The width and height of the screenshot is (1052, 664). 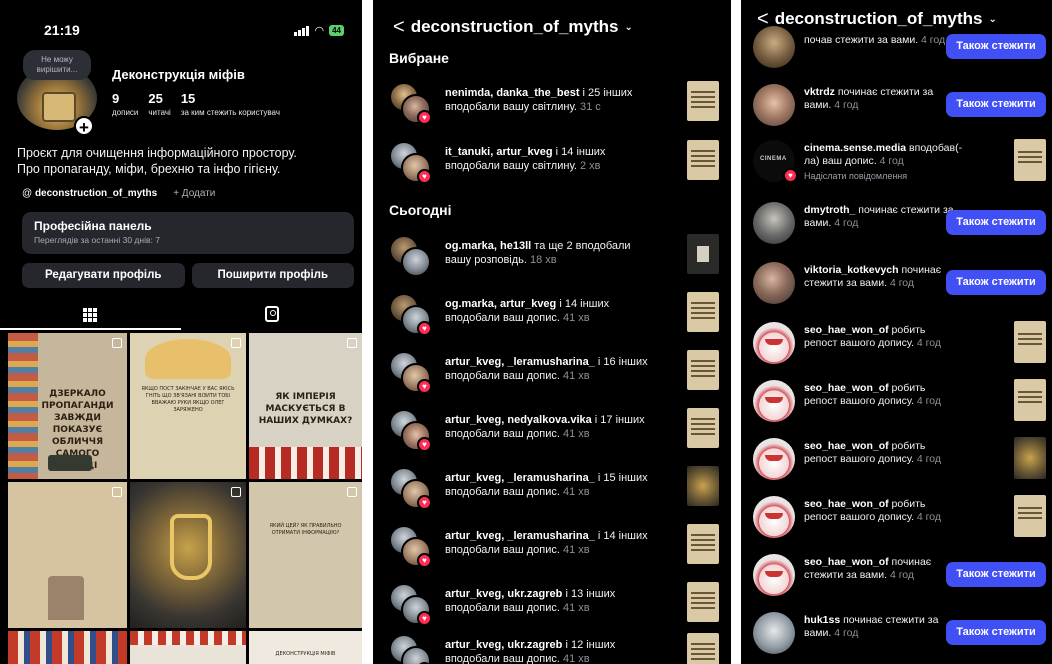 What do you see at coordinates (305, 406) in the screenshot?
I see `post-tile: ЯК ІМПЕРІЯ МАСКУЄТЬСЯ В НАШИХ ДУМКАХ?` at bounding box center [305, 406].